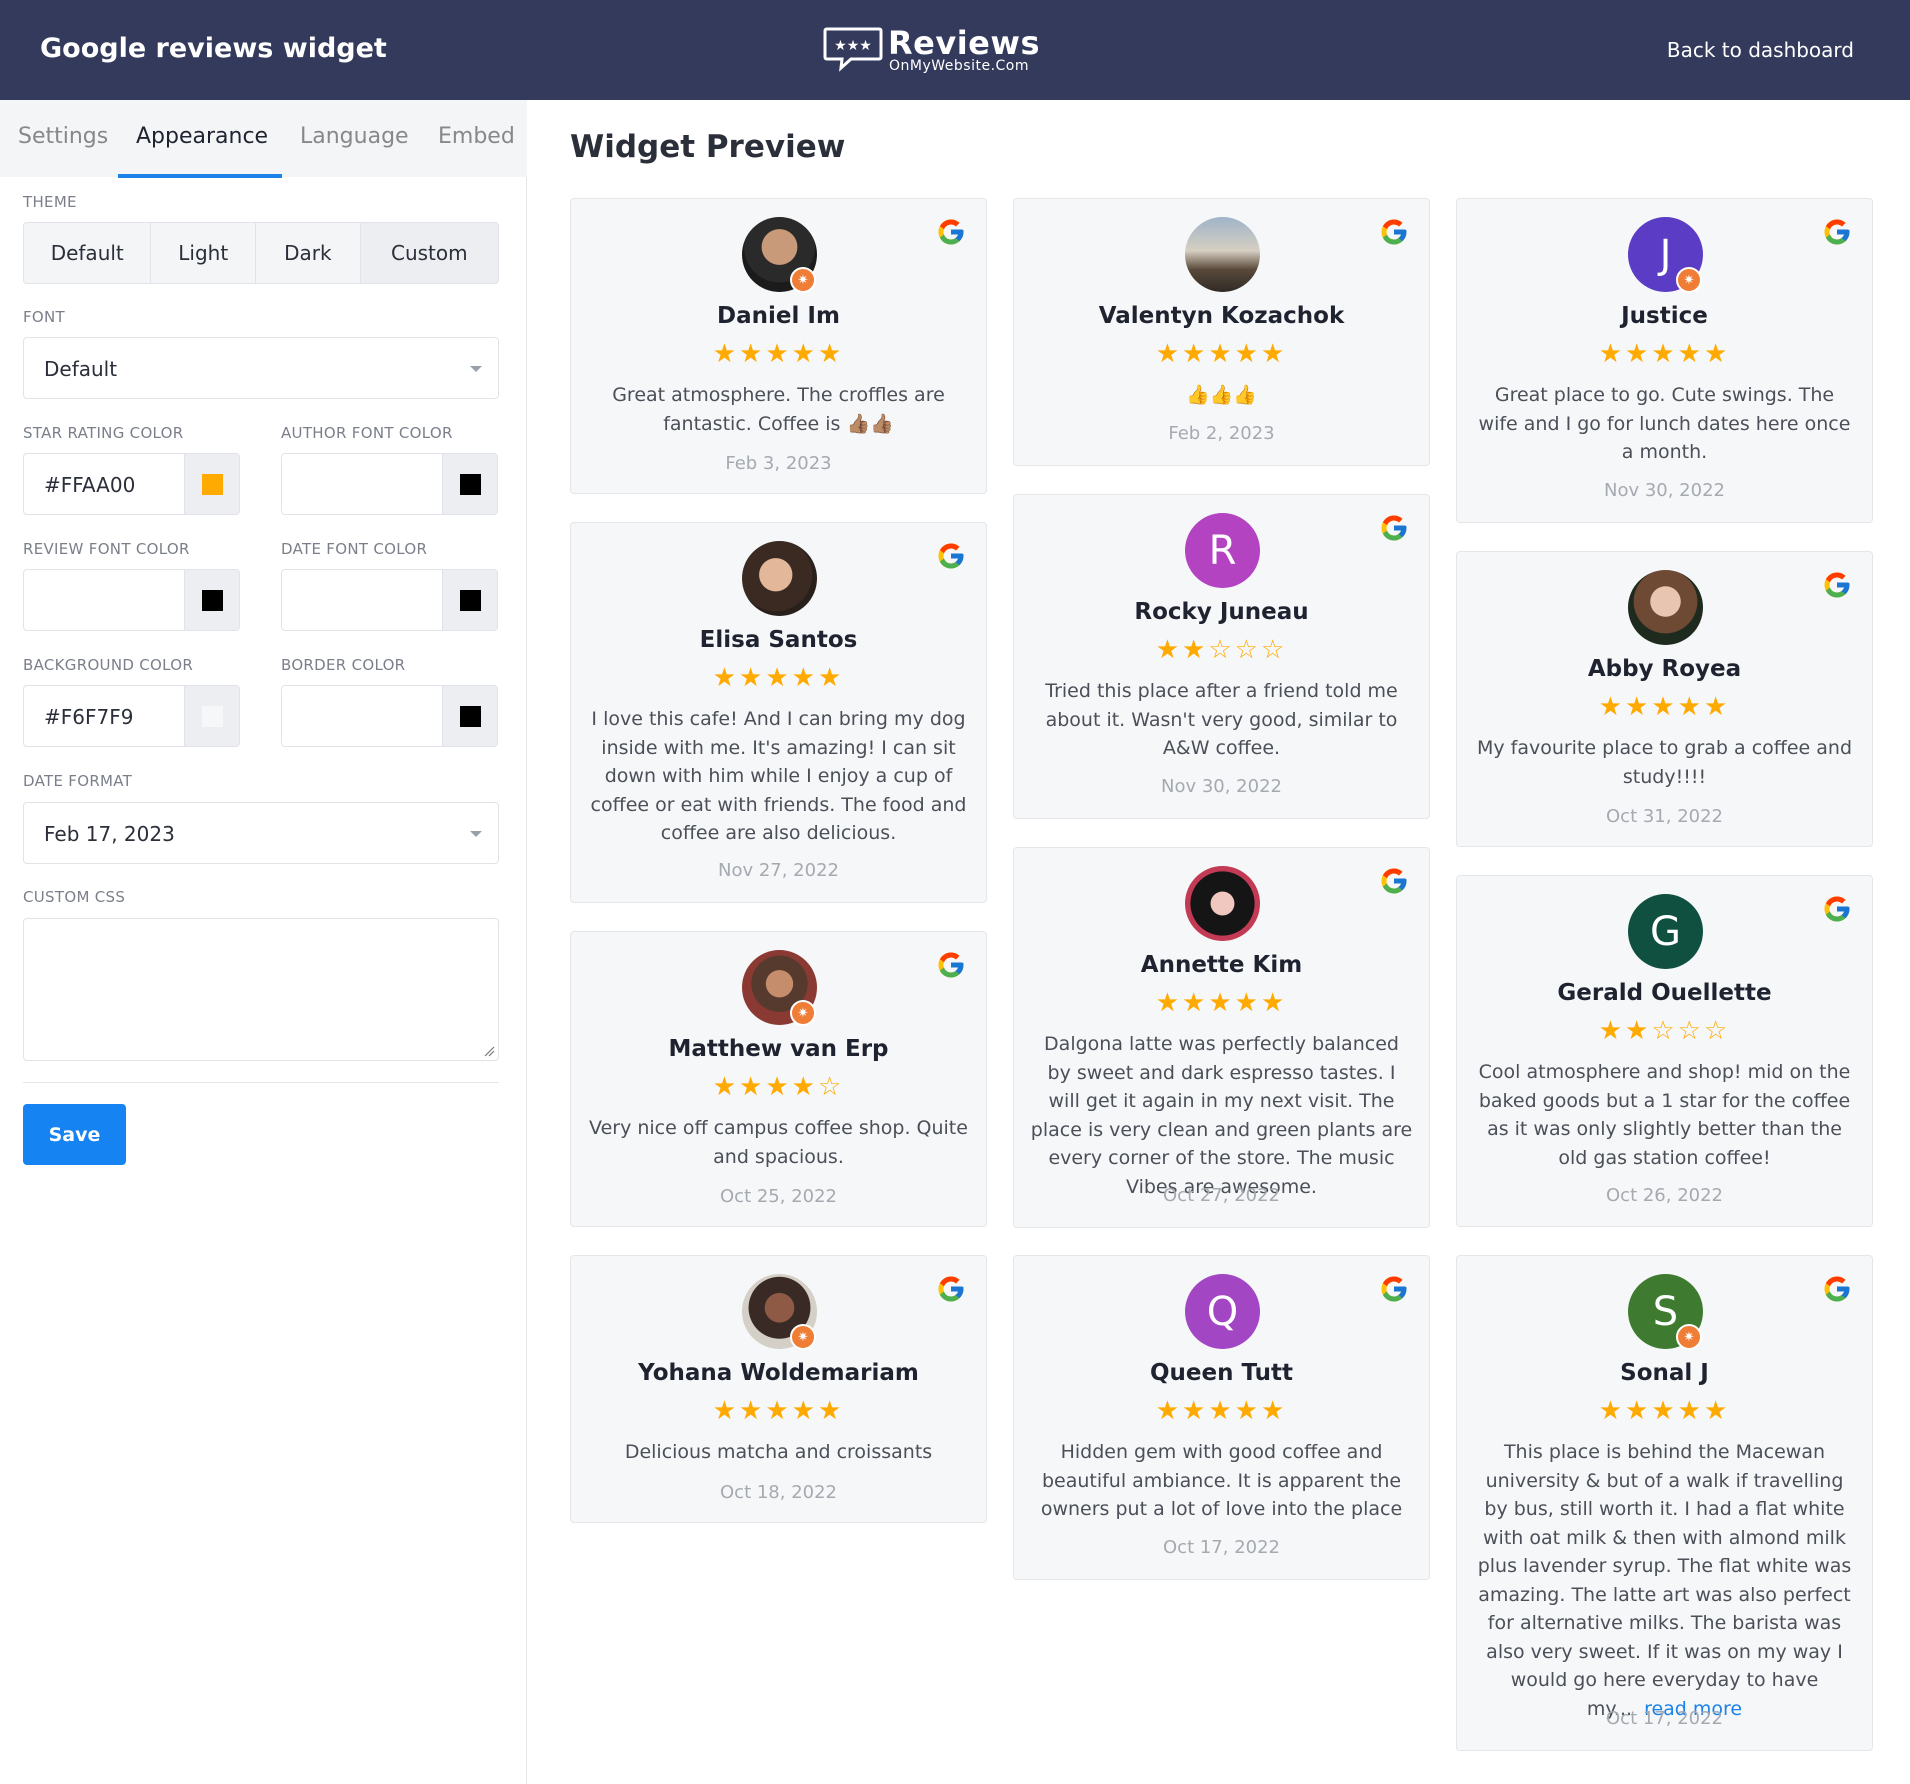  I want to click on brand-logo: ★★★ Reviews OnMyWebsite.Com, so click(933, 50).